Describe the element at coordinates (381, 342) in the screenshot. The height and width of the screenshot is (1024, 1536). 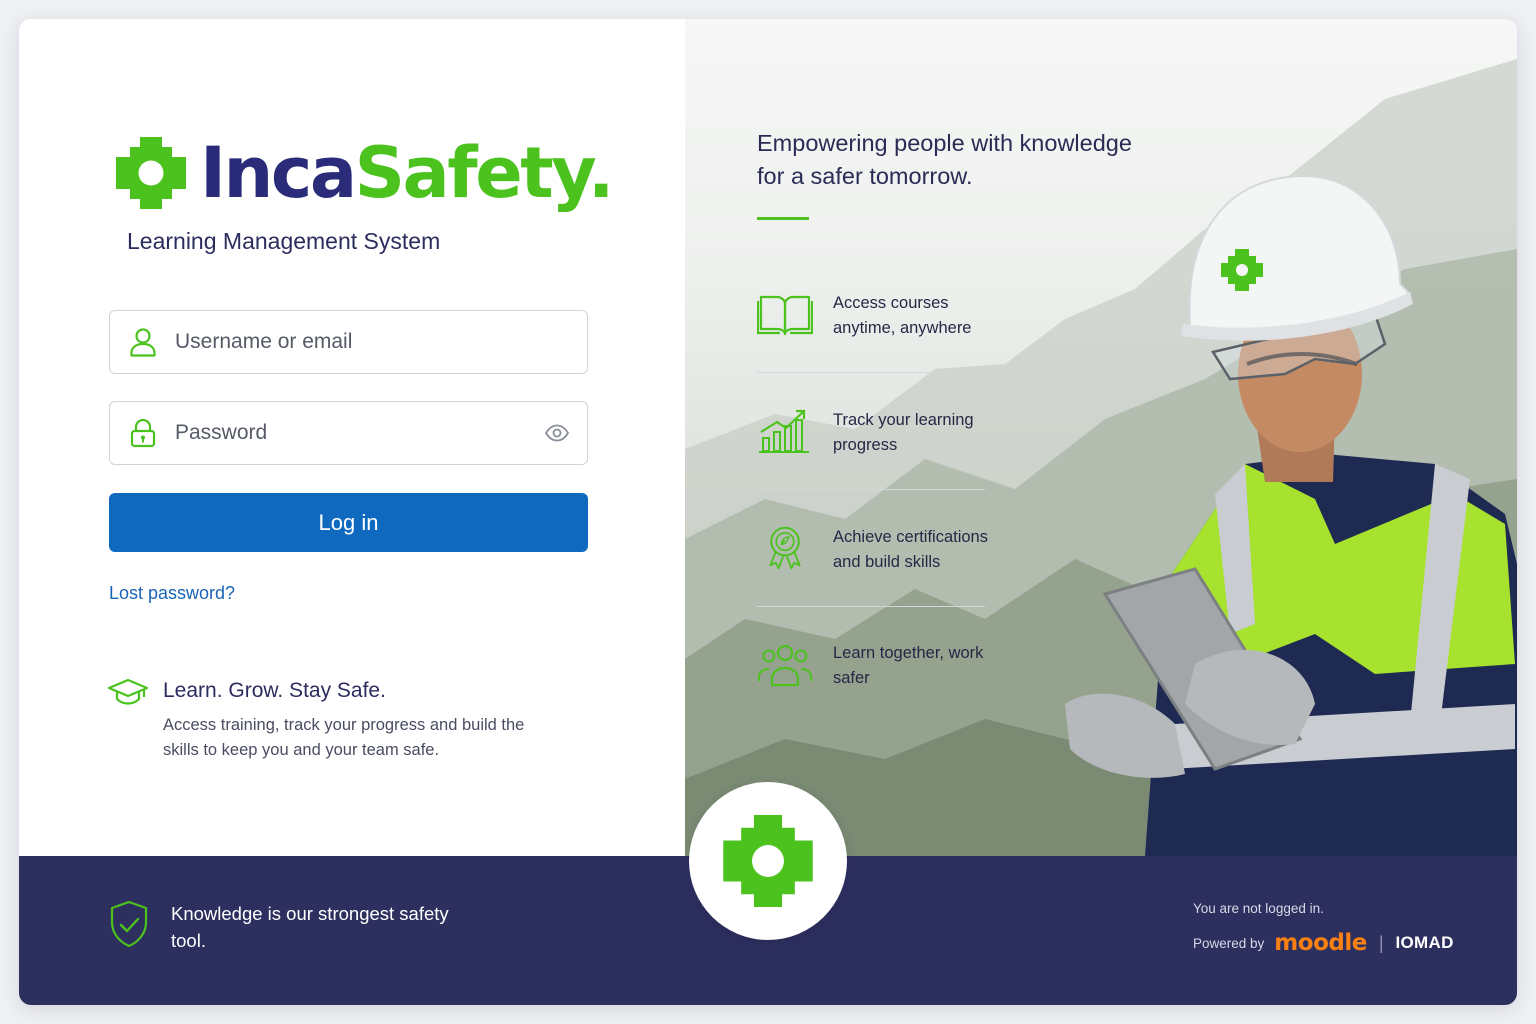
I see `username-input` at that location.